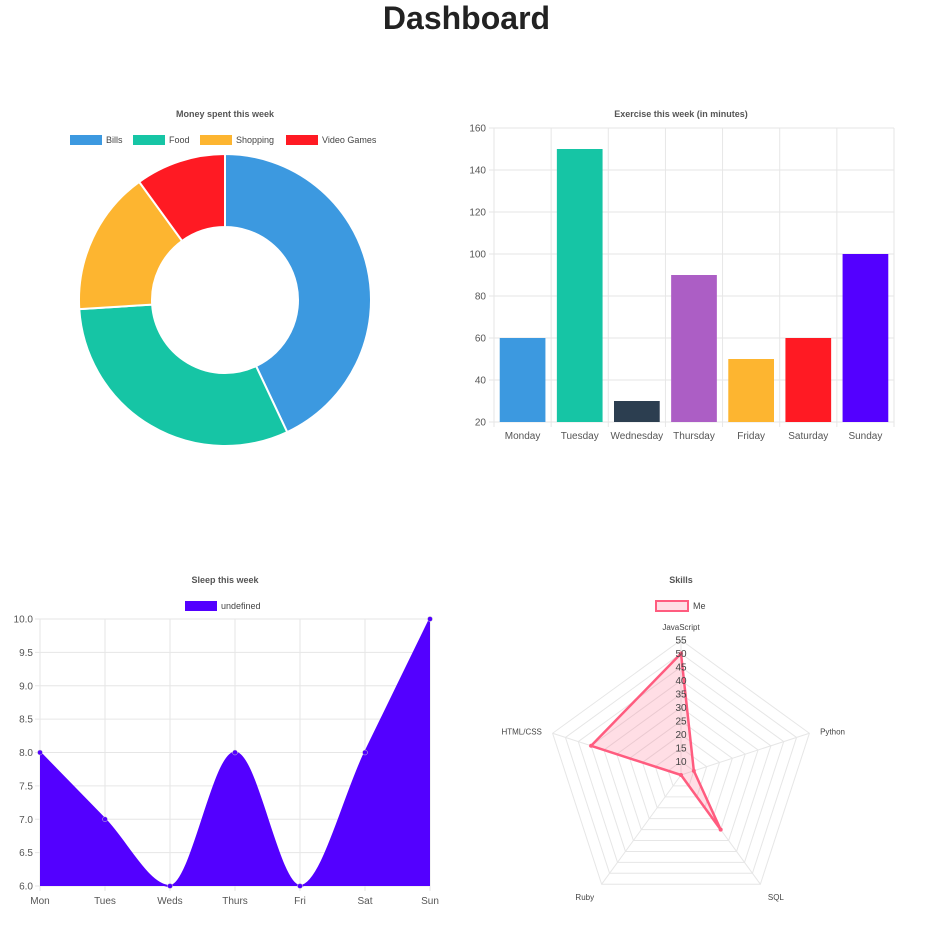 The width and height of the screenshot is (933, 928). Describe the element at coordinates (681, 641) in the screenshot. I see `r-tick-label: 55` at that location.